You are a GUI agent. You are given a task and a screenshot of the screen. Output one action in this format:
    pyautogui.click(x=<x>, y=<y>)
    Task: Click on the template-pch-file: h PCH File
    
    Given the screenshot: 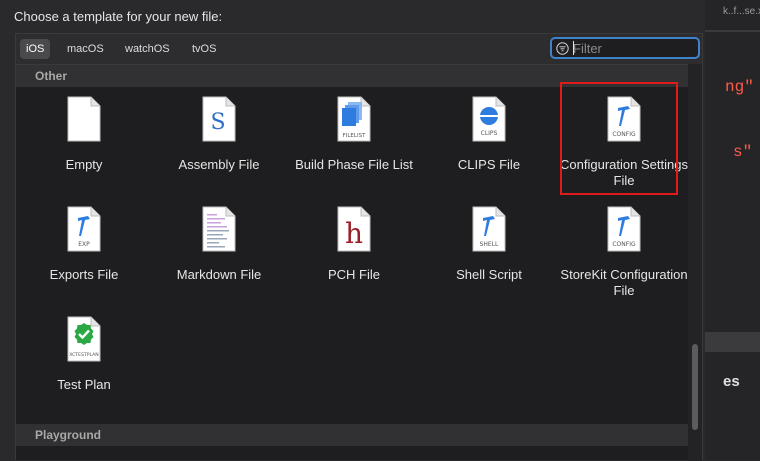 What is the action you would take?
    pyautogui.click(x=354, y=261)
    